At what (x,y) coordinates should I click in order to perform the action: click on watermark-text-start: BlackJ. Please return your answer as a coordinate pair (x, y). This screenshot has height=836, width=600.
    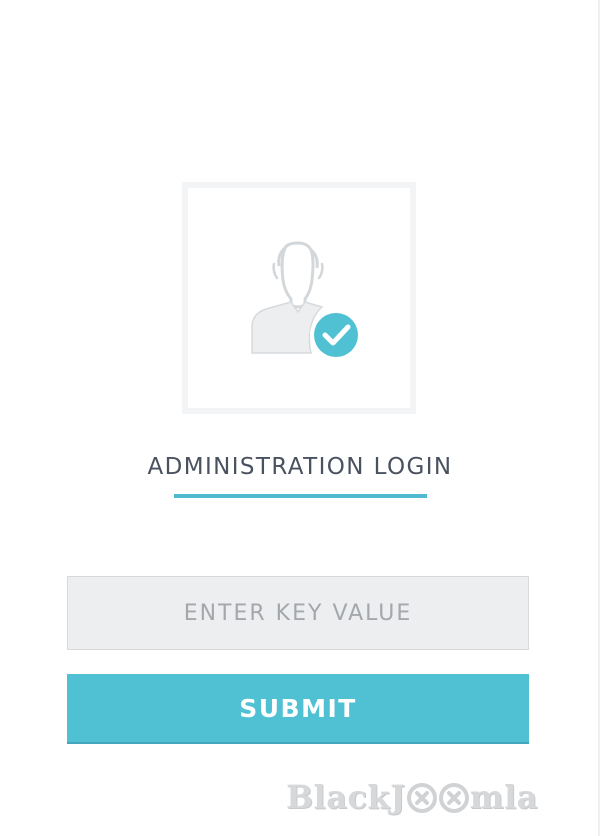
    Looking at the image, I should click on (346, 797).